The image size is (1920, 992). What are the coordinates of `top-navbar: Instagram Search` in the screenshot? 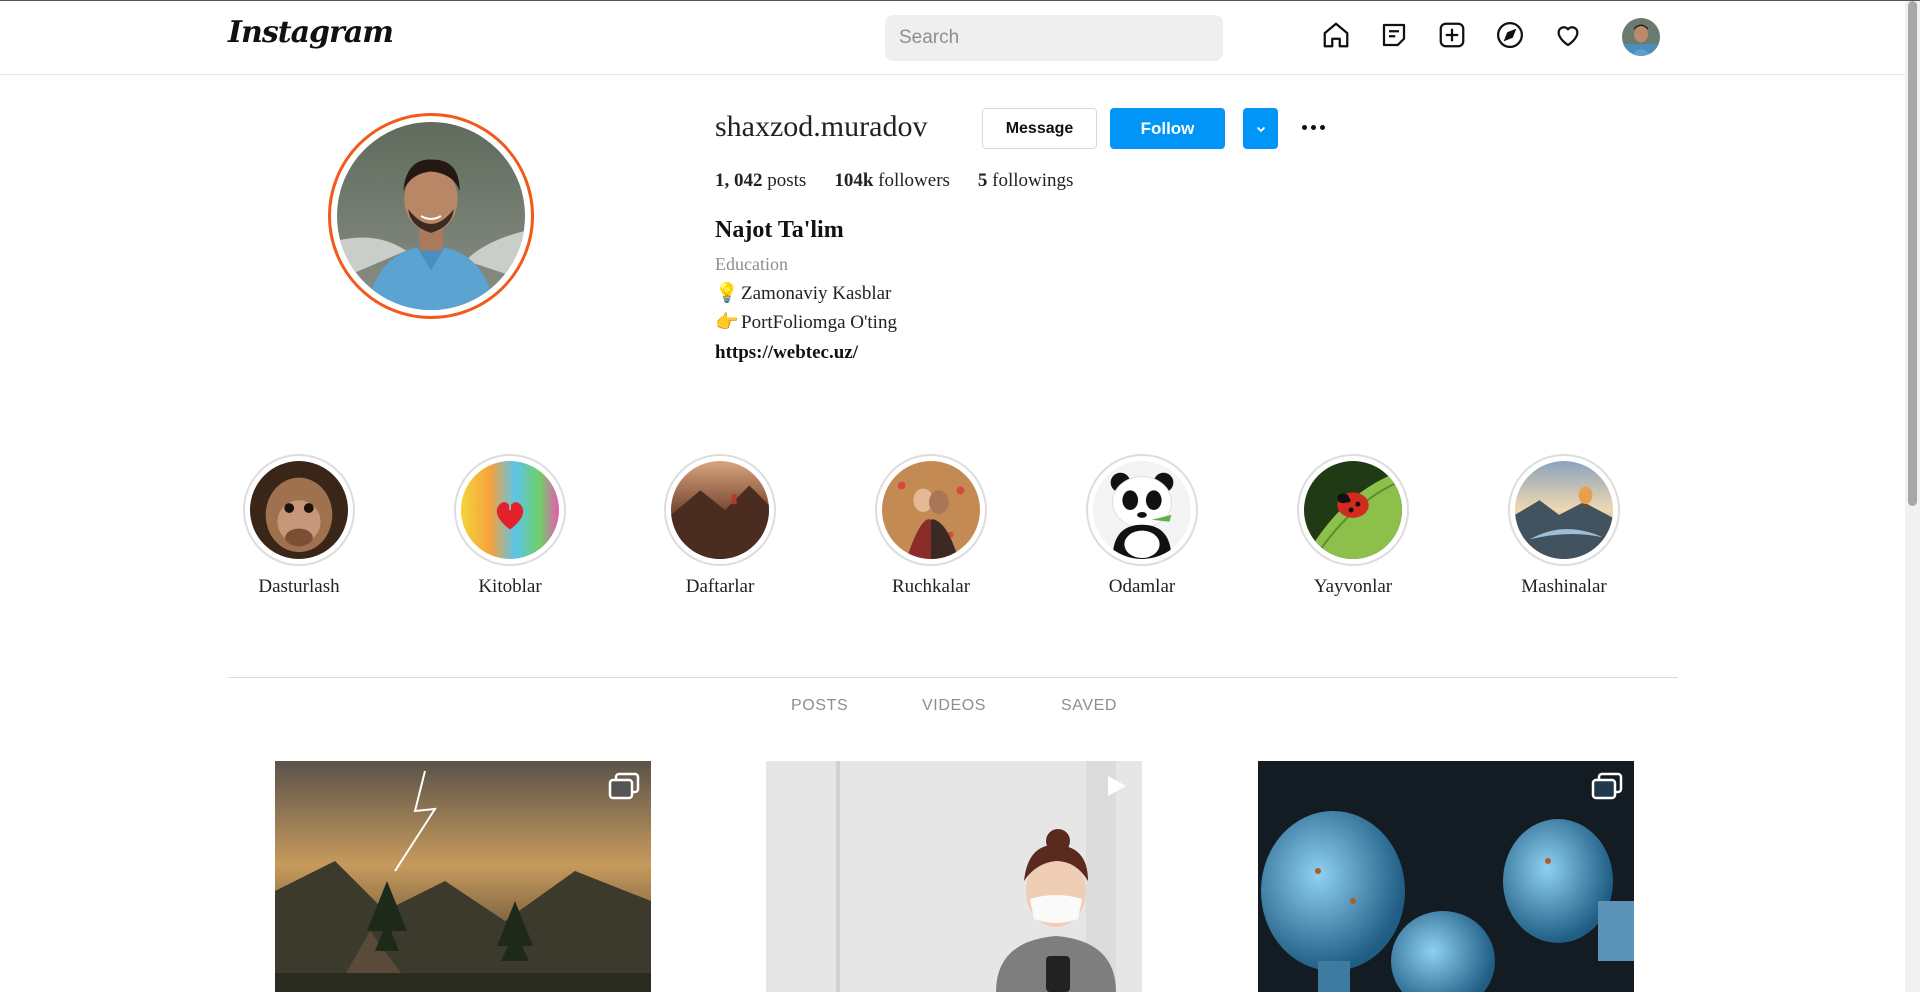 It's located at (952, 38).